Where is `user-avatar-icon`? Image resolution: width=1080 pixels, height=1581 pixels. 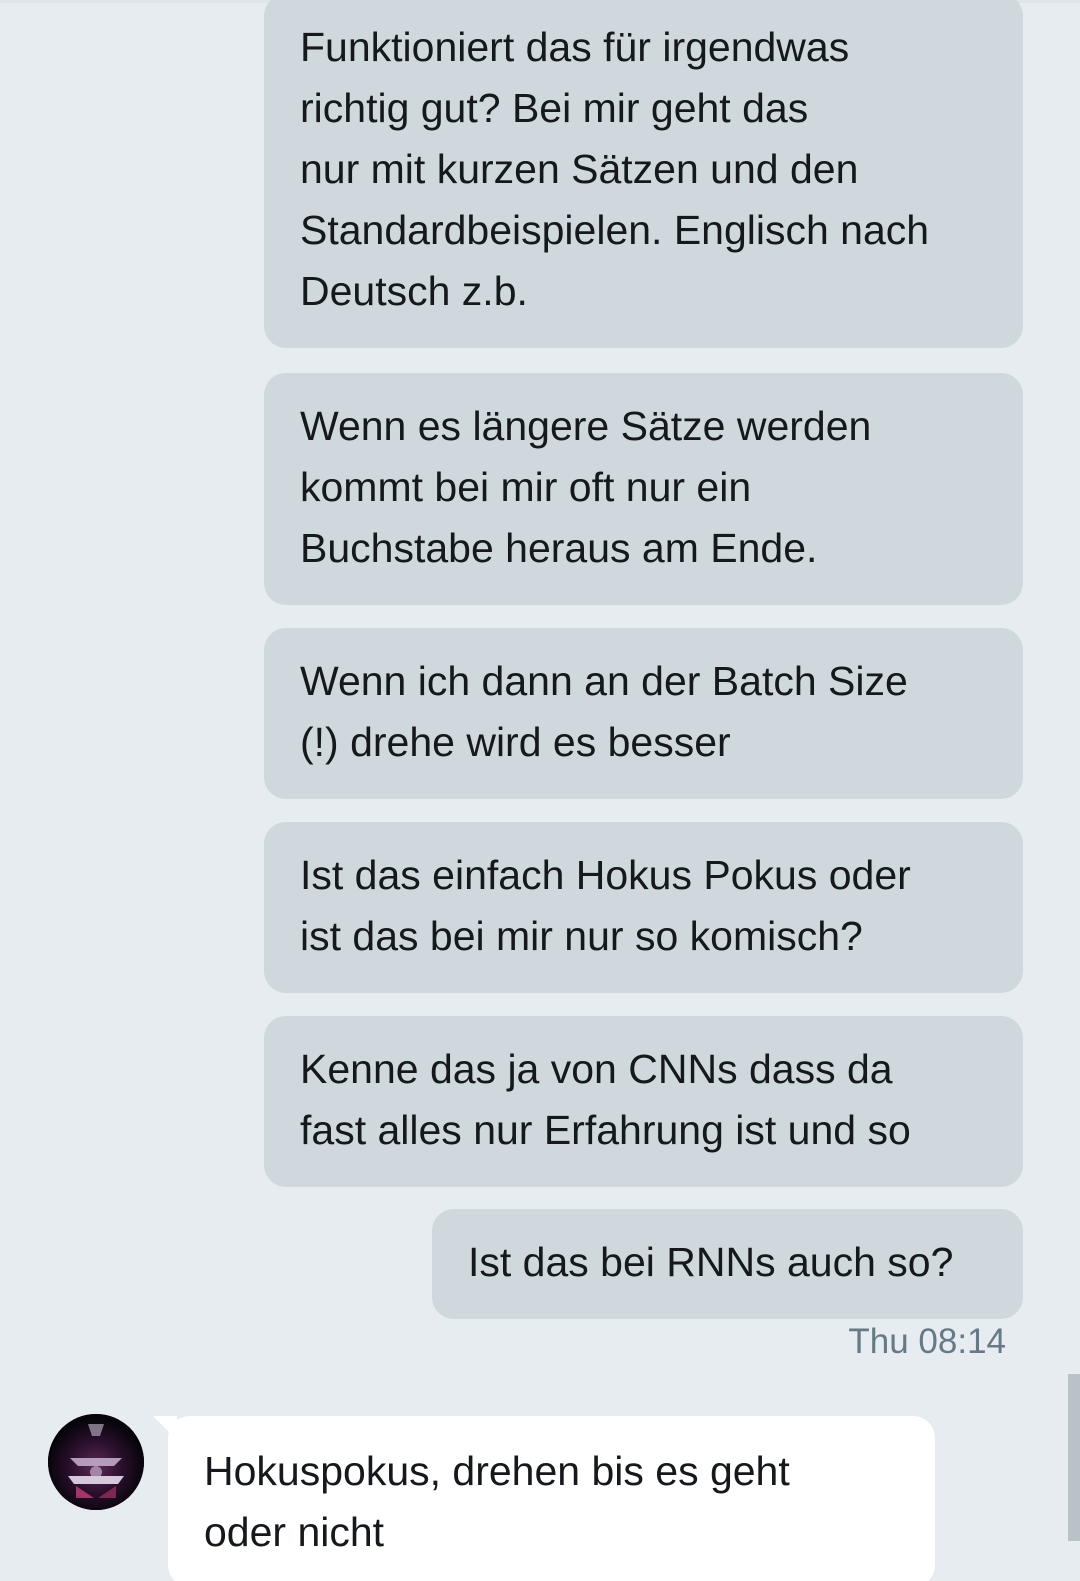
user-avatar-icon is located at coordinates (96, 1462).